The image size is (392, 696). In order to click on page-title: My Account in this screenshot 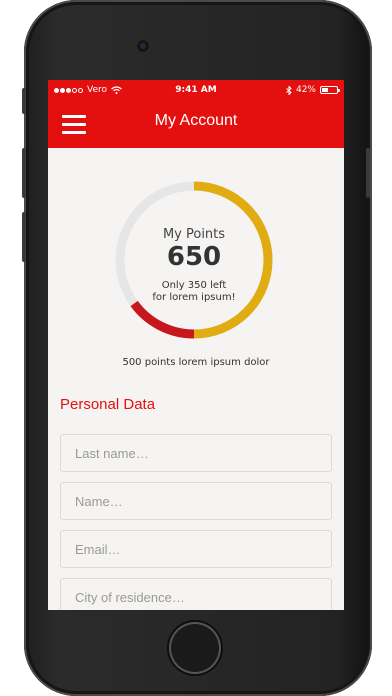, I will do `click(196, 120)`.